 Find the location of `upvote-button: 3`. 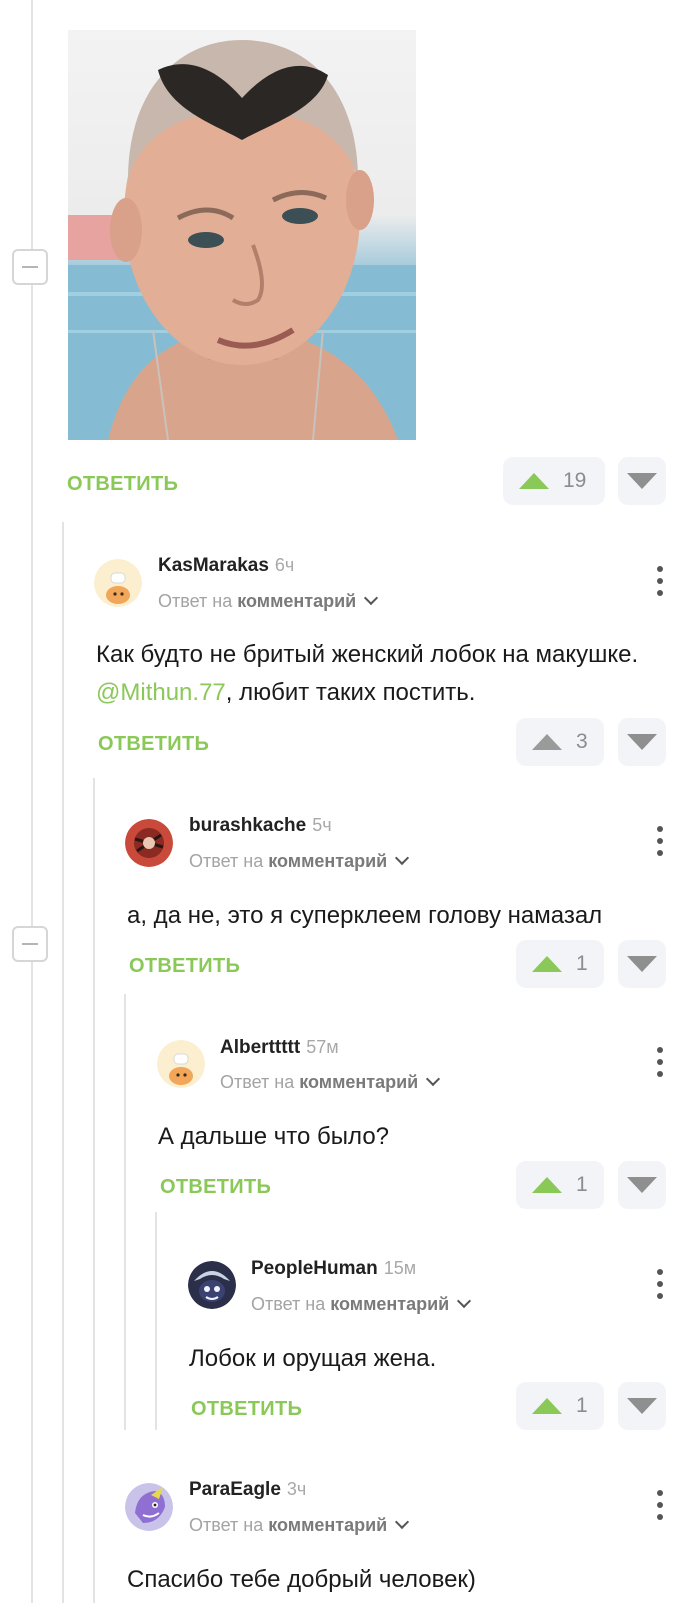

upvote-button: 3 is located at coordinates (560, 742).